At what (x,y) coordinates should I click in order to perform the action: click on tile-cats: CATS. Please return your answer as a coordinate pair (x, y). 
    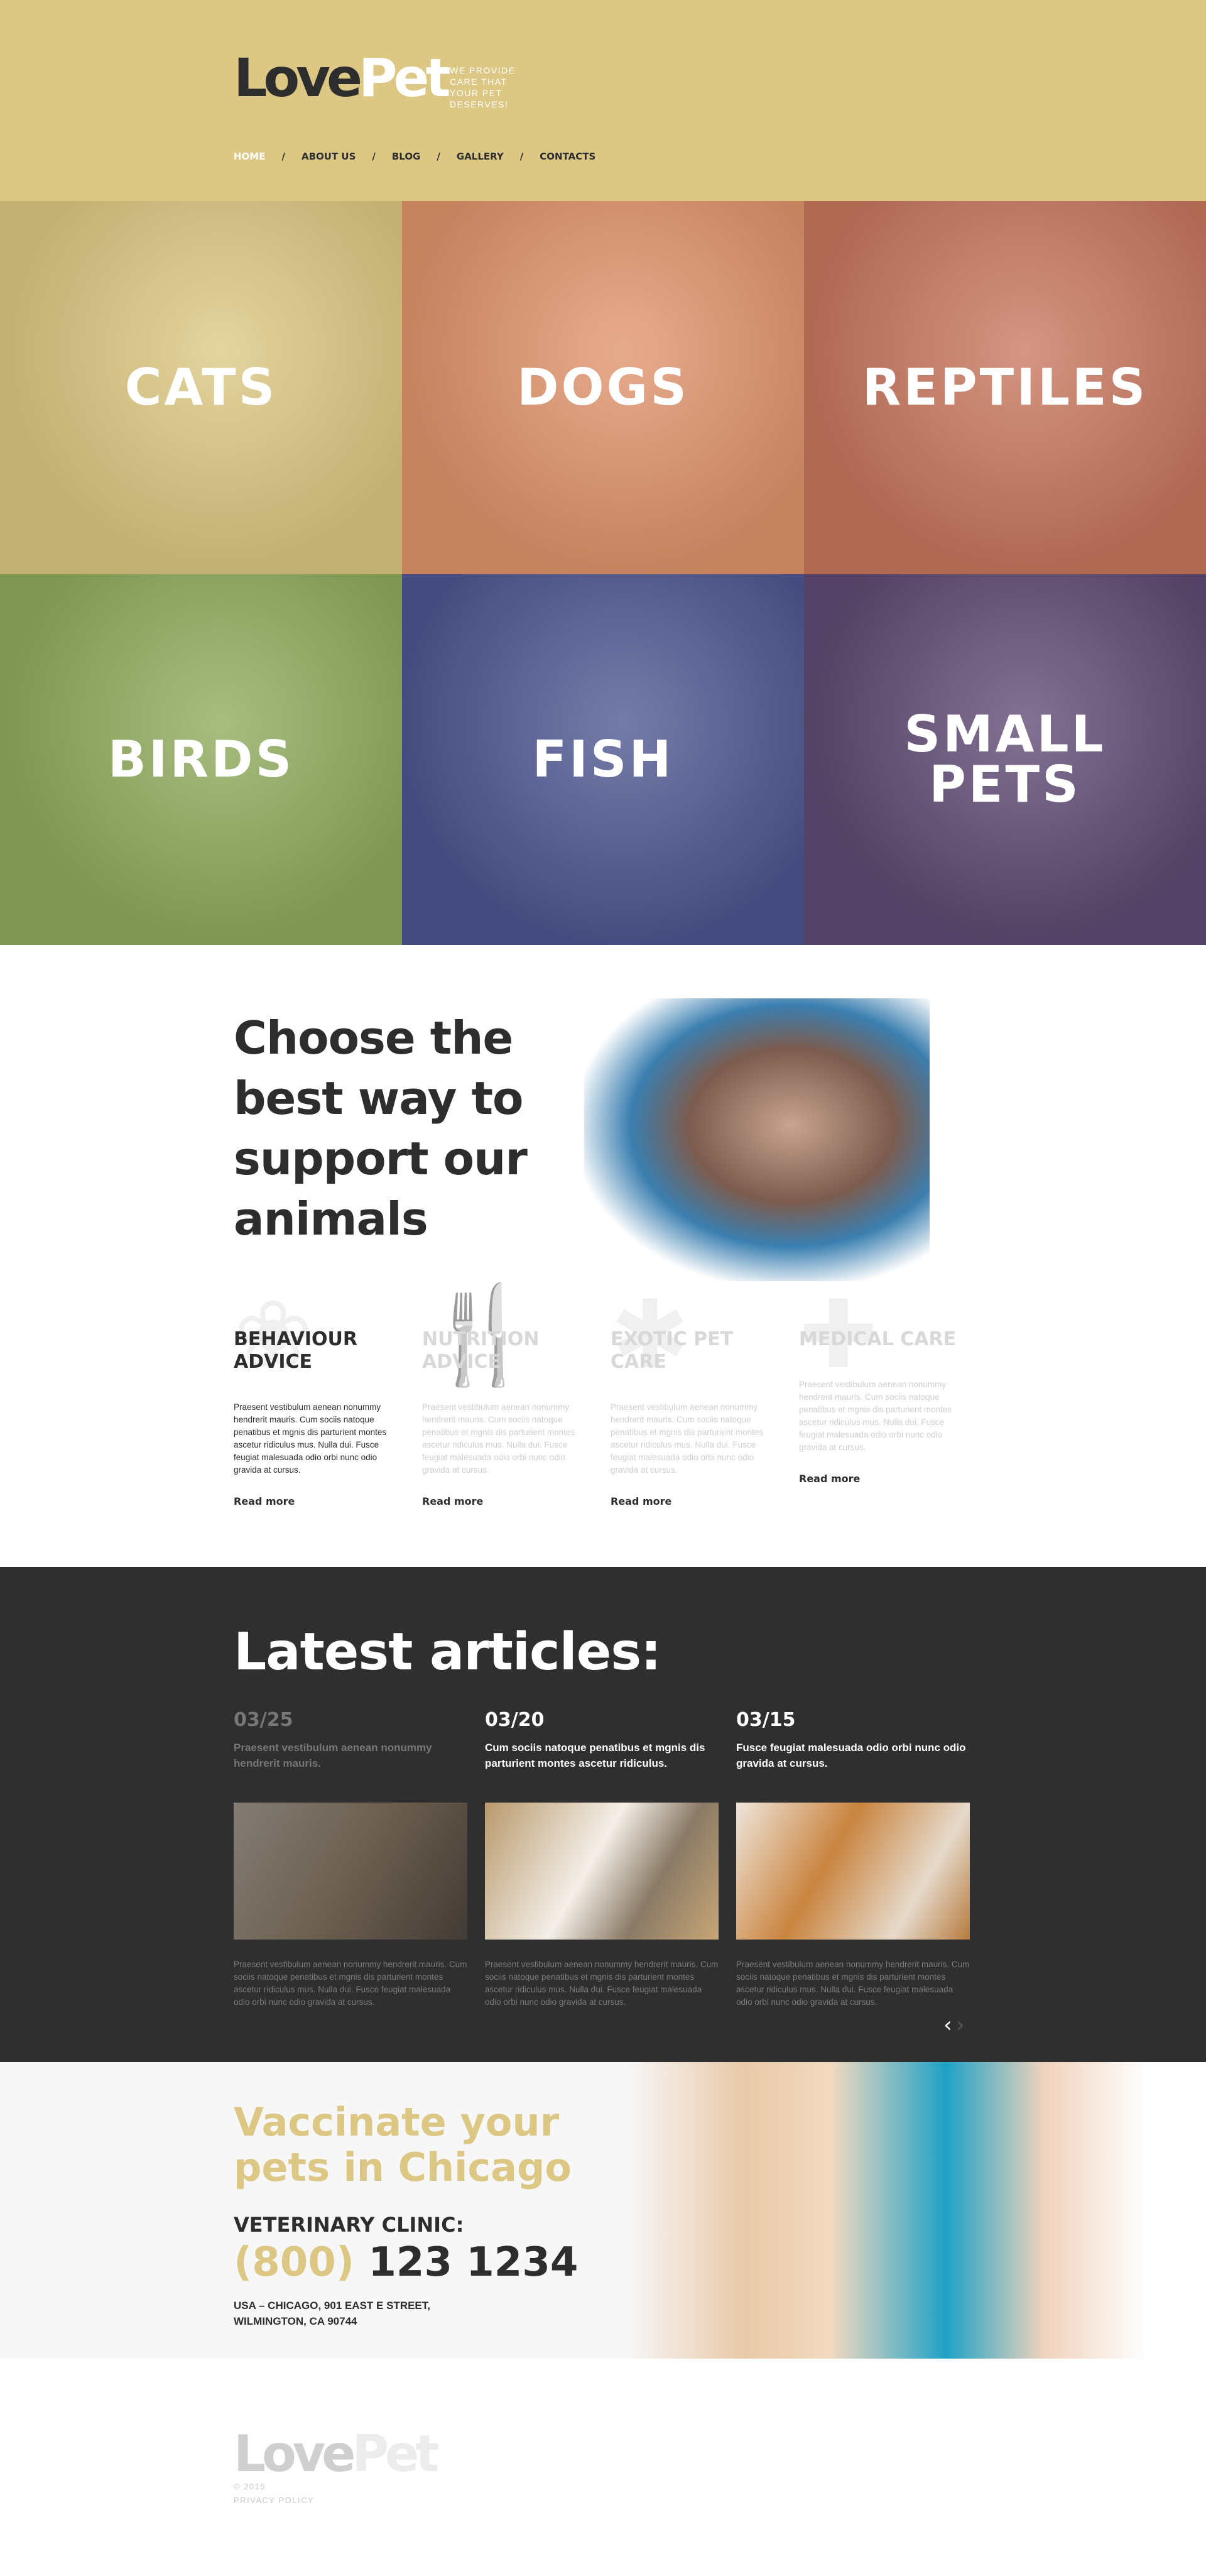
    Looking at the image, I should click on (201, 387).